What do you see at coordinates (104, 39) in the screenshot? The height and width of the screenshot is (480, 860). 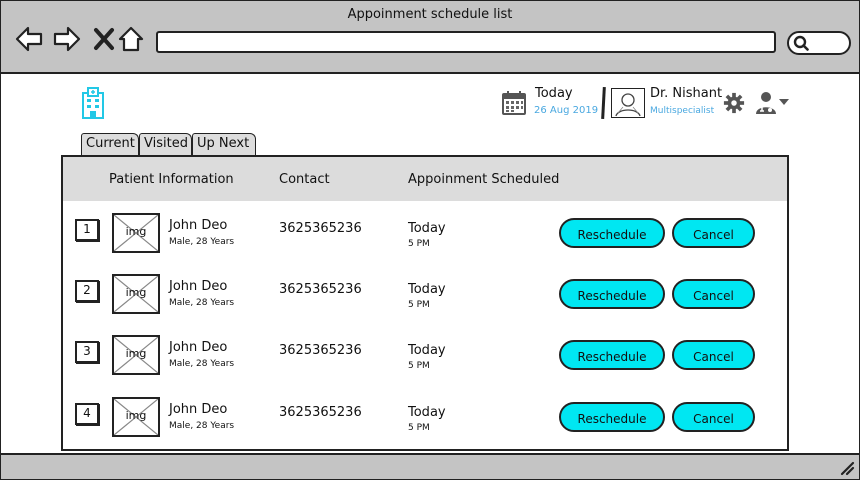 I see `close-icon` at bounding box center [104, 39].